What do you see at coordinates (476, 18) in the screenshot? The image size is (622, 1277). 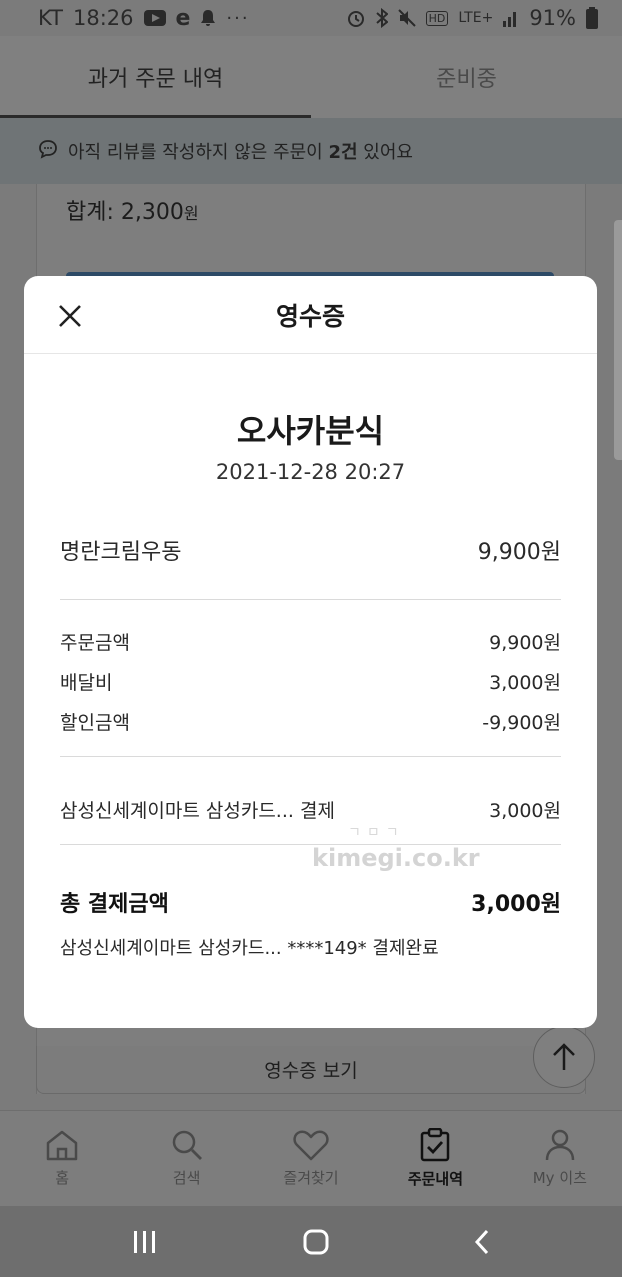 I see `lte-label: LTE+` at bounding box center [476, 18].